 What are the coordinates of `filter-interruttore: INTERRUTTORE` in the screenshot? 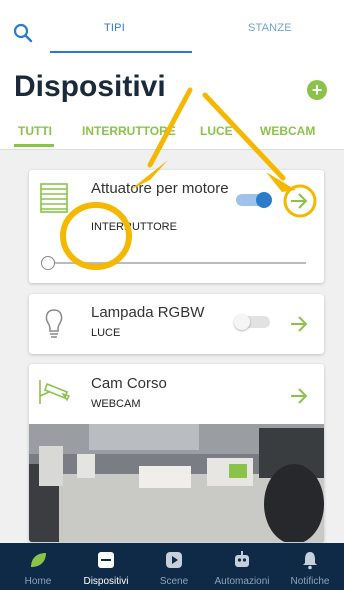 It's located at (129, 131).